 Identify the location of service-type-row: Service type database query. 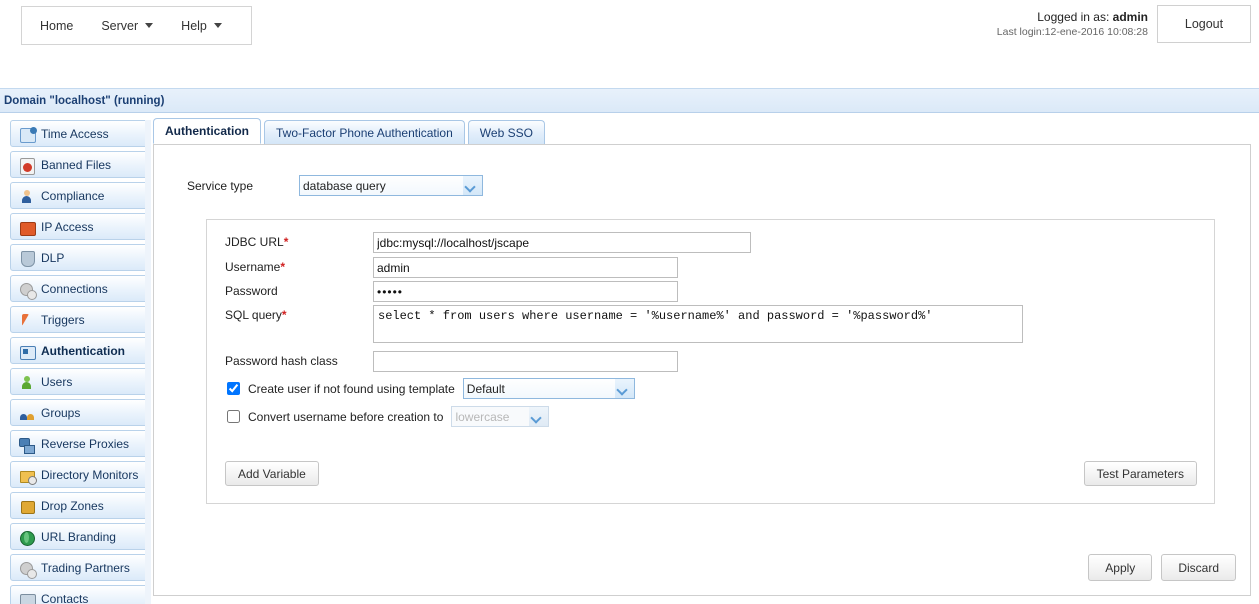
(335, 185).